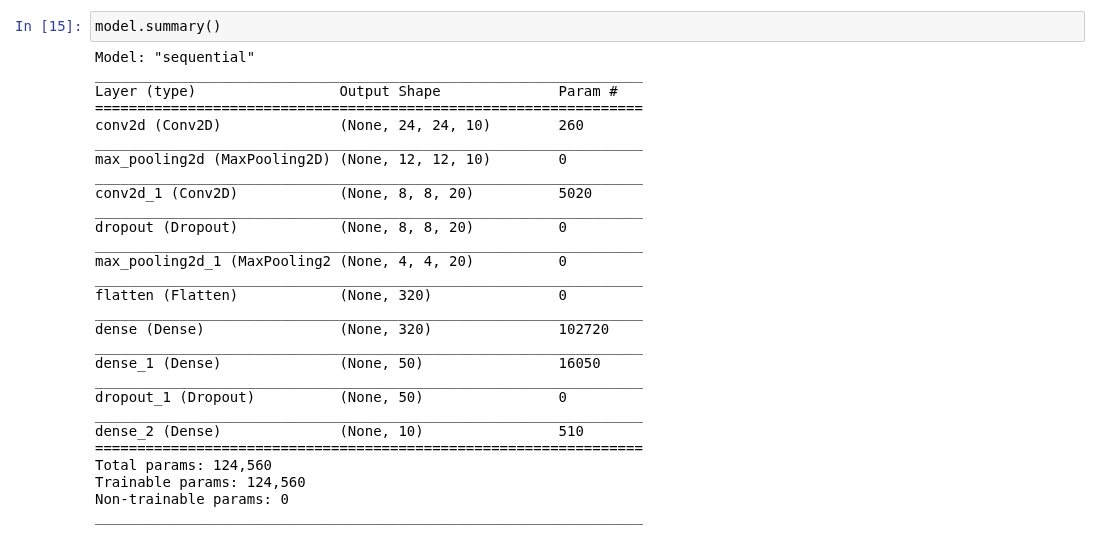 The height and width of the screenshot is (540, 1100). What do you see at coordinates (159, 431) in the screenshot?
I see `table-cell-text: dense_2 (Dense)` at bounding box center [159, 431].